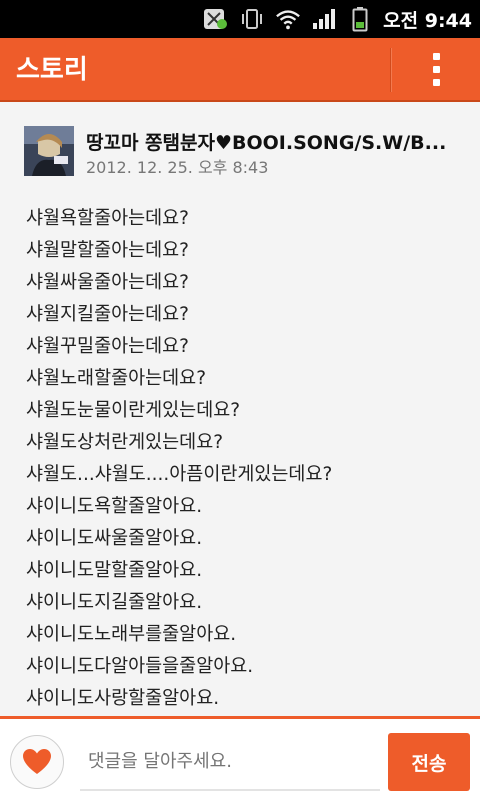  I want to click on post-line: 샤이니도다알아들을줄알아요., so click(140, 666).